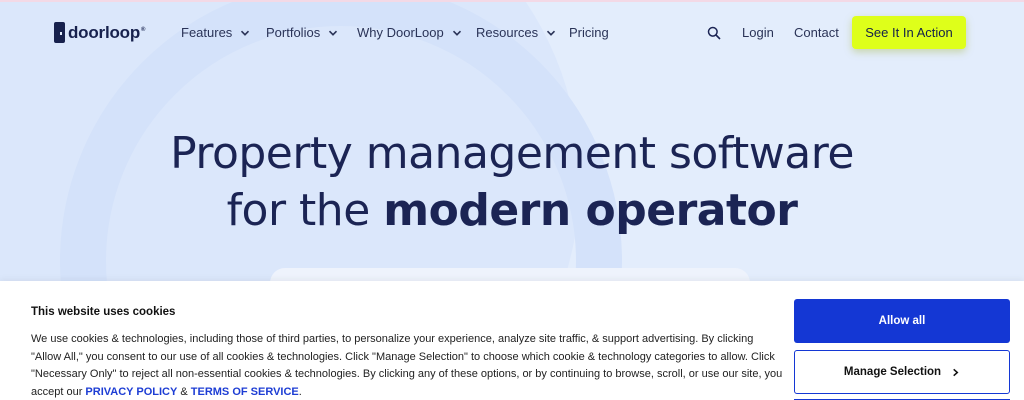  I want to click on login-label: Login, so click(758, 32).